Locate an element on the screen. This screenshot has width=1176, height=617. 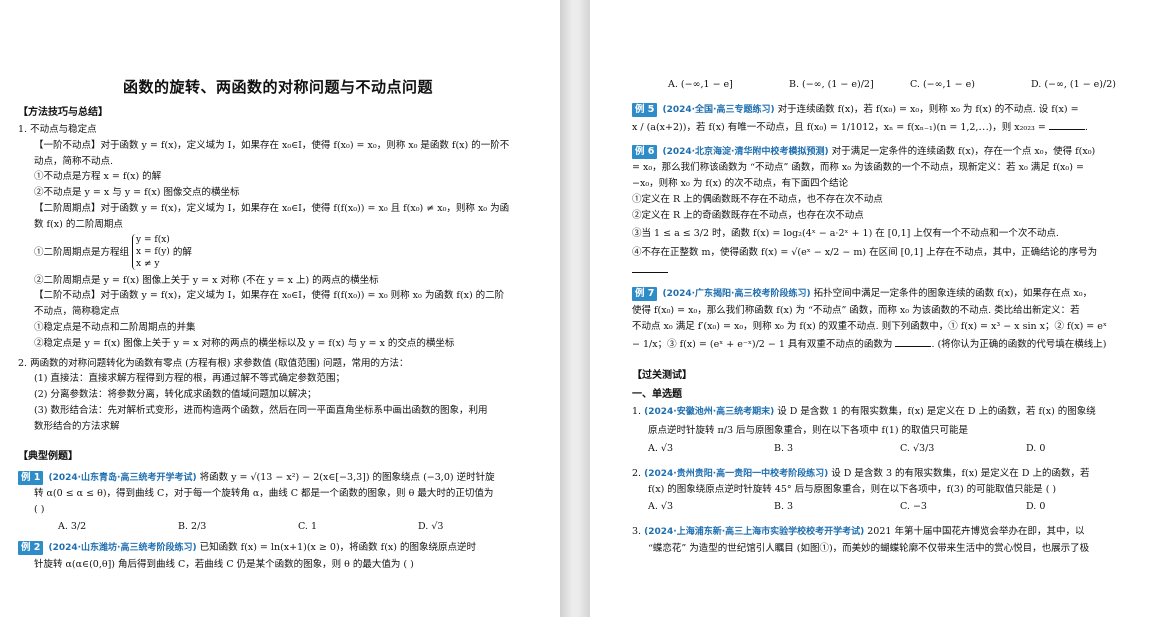
question-text: 2021 年第十届中国花卉博览会举办在即，其中，以 is located at coordinates (976, 532).